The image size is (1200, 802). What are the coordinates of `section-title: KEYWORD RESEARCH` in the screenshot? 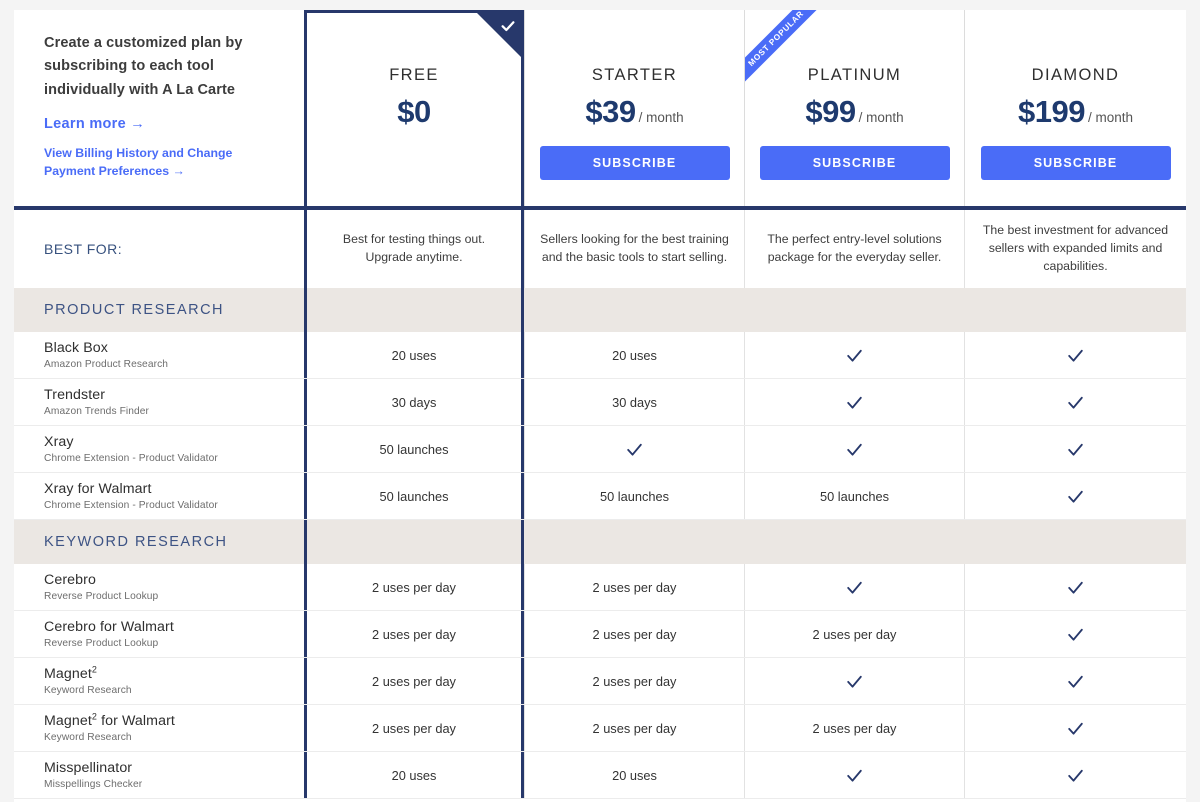 It's located at (136, 542).